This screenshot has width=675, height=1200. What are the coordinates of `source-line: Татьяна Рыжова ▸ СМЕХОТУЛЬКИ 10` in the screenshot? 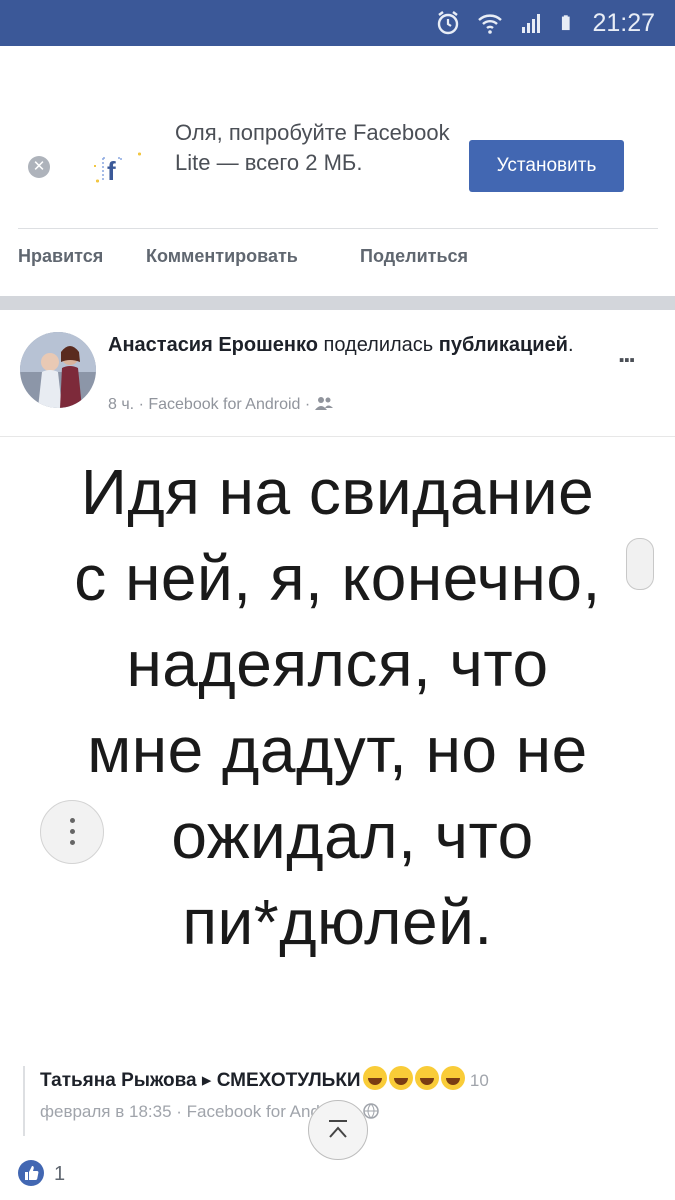 It's located at (264, 1079).